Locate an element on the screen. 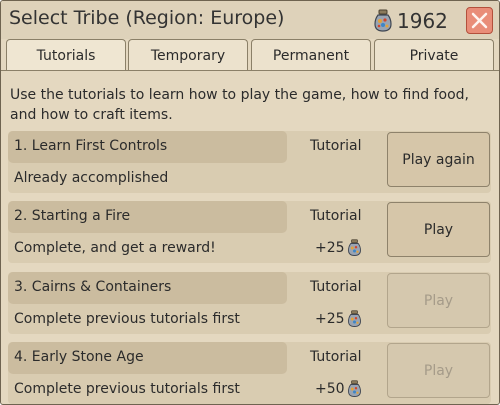 The width and height of the screenshot is (500, 405). tab-temporary: Temporary is located at coordinates (188, 55).